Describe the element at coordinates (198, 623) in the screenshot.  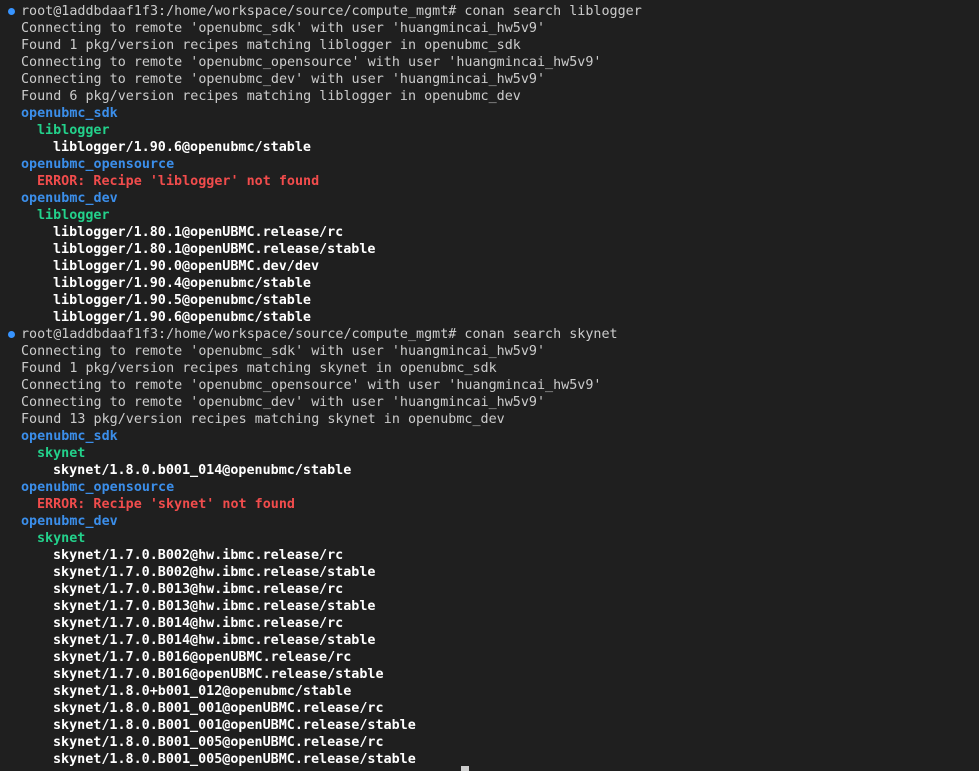
I see `line-text: skynet/1.7.0.B014@hw.ibmc.release/rc` at that location.